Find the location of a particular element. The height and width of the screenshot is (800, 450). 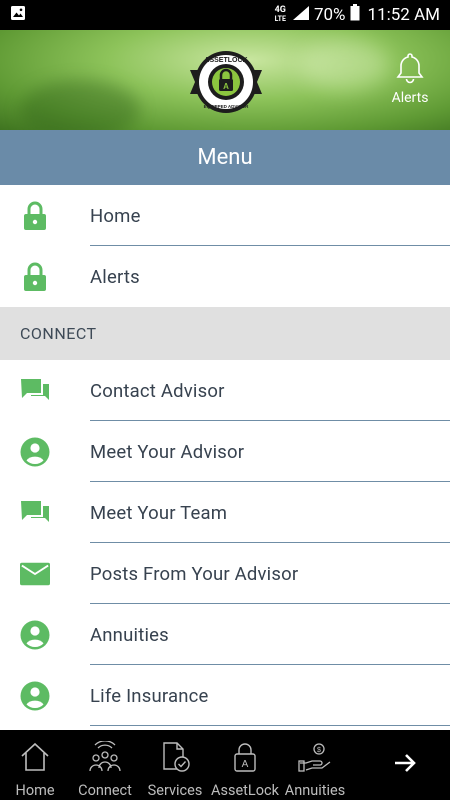

mail-icon is located at coordinates (35, 574).